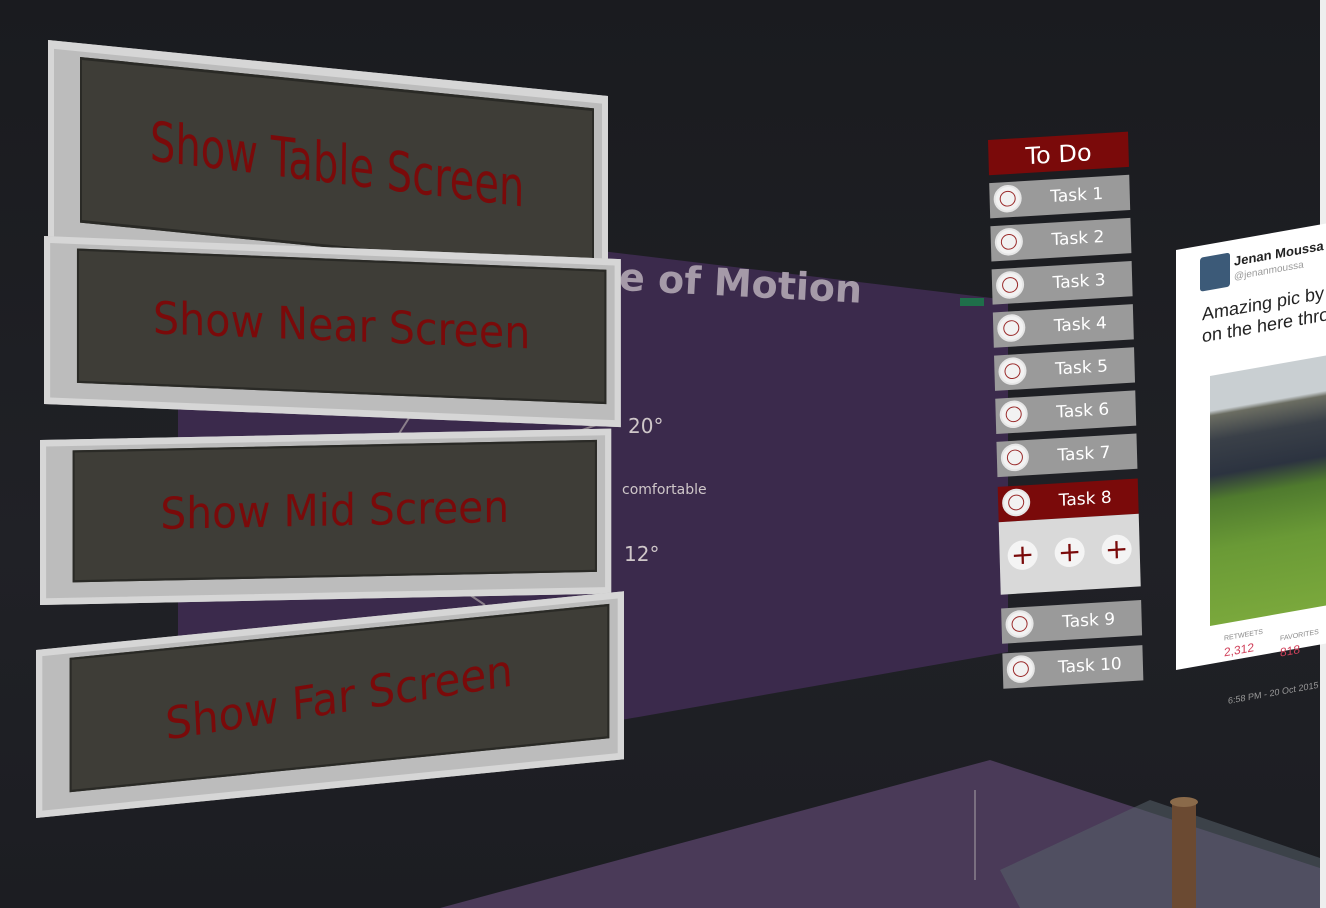 The image size is (1326, 908). I want to click on task-label: Task 8, so click(1085, 499).